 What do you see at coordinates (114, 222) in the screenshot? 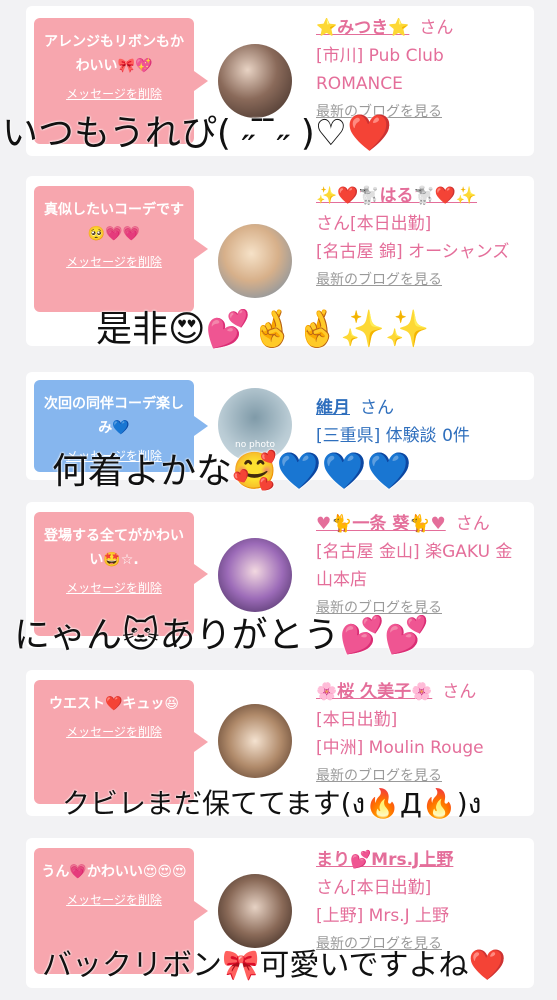
I see `message-text: 真似したいコーデです🥺💗💗` at bounding box center [114, 222].